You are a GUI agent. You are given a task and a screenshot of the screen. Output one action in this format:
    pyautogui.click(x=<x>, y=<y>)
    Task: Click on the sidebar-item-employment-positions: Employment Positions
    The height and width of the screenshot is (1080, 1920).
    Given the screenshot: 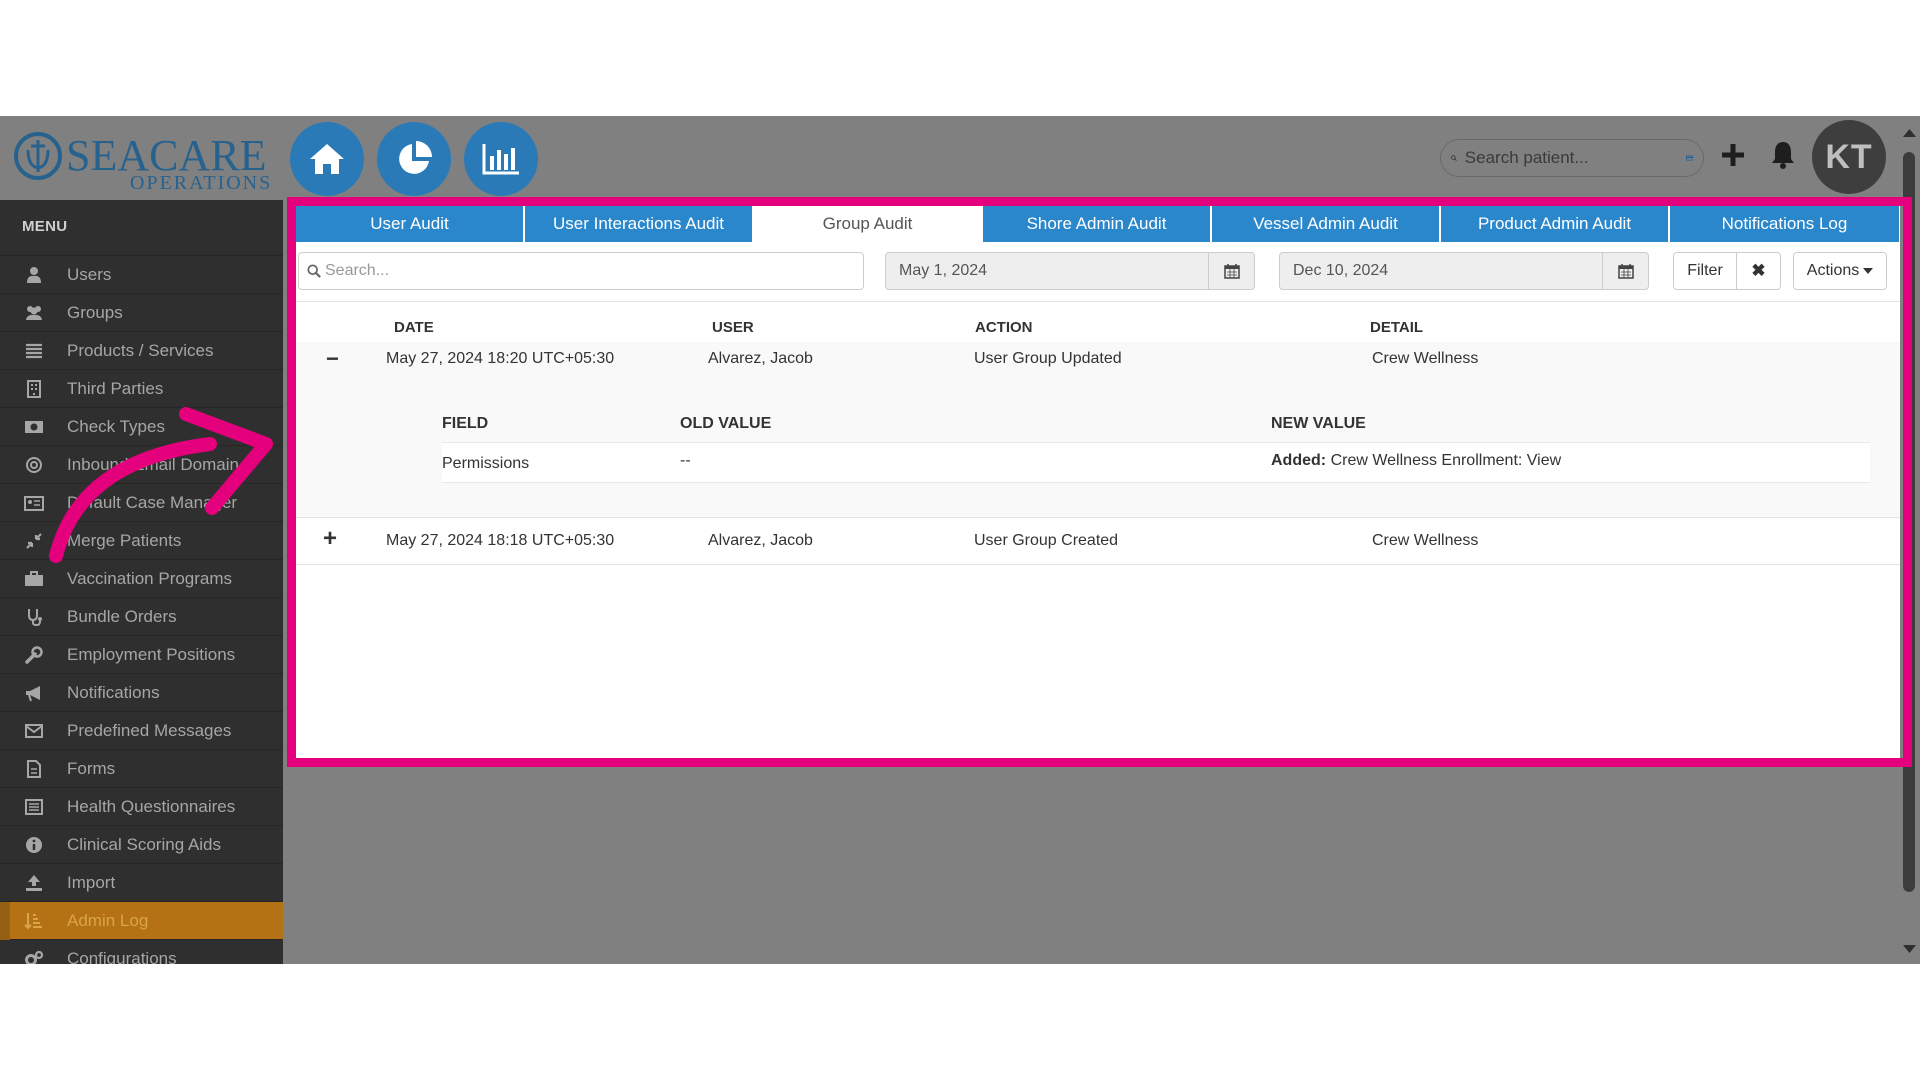 What is the action you would take?
    pyautogui.click(x=141, y=655)
    